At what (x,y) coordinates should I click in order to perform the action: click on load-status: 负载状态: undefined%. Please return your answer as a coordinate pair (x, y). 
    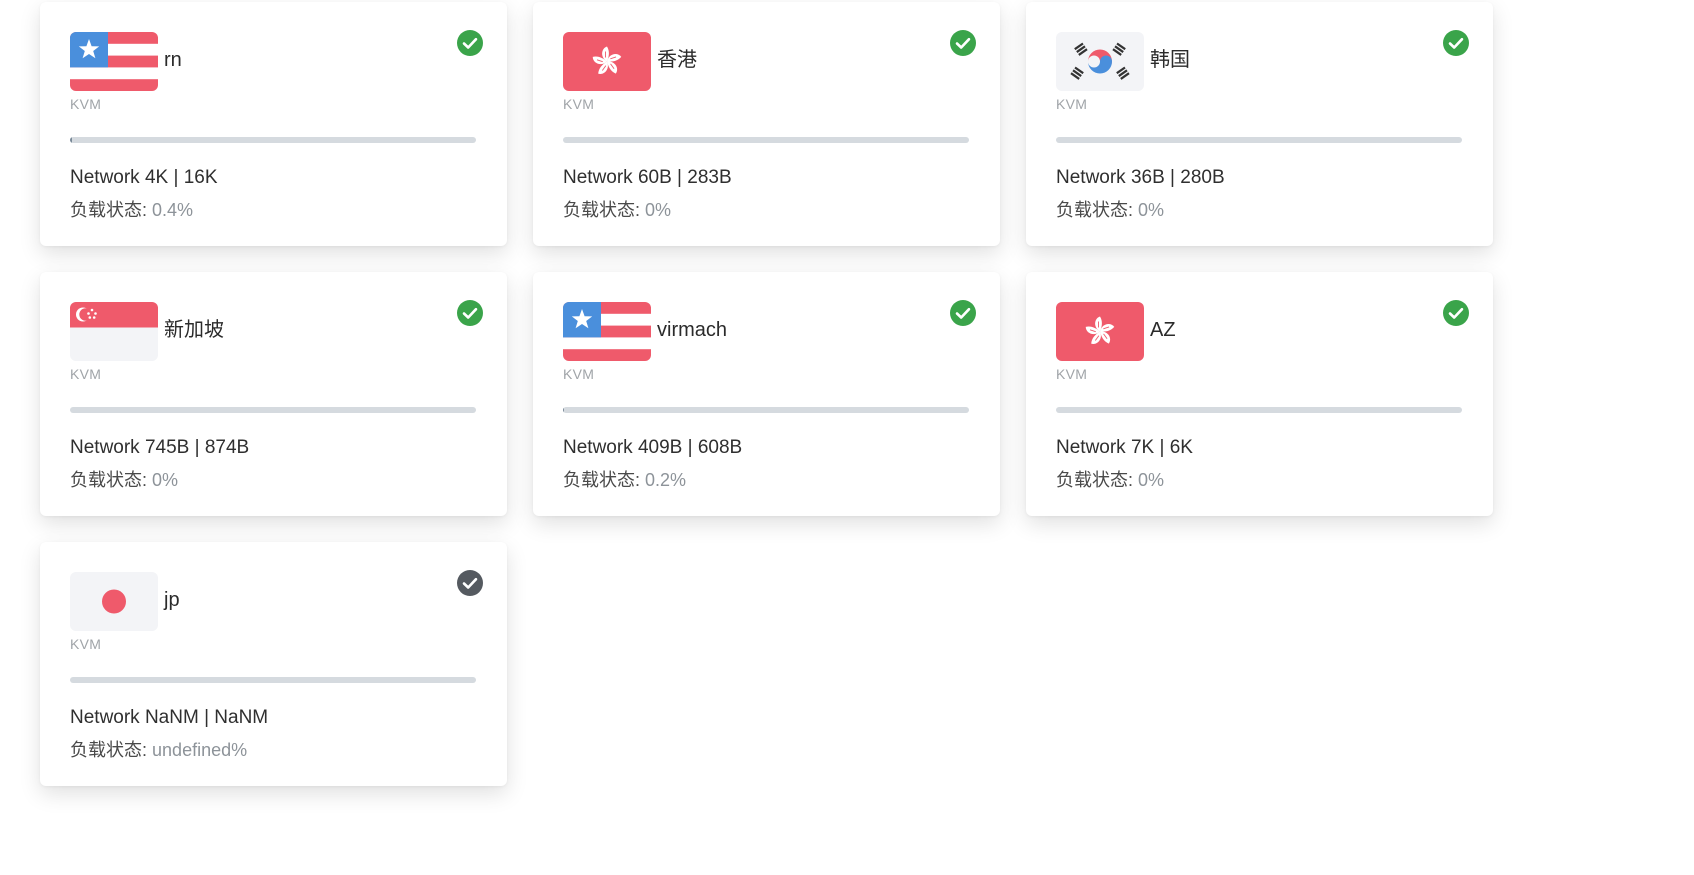
    Looking at the image, I should click on (158, 750).